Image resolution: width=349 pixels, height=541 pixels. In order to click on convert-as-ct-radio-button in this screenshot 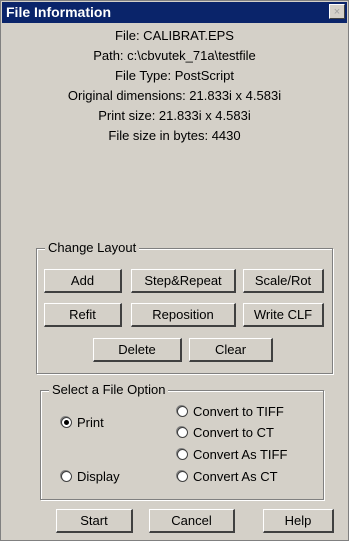, I will do `click(182, 476)`.